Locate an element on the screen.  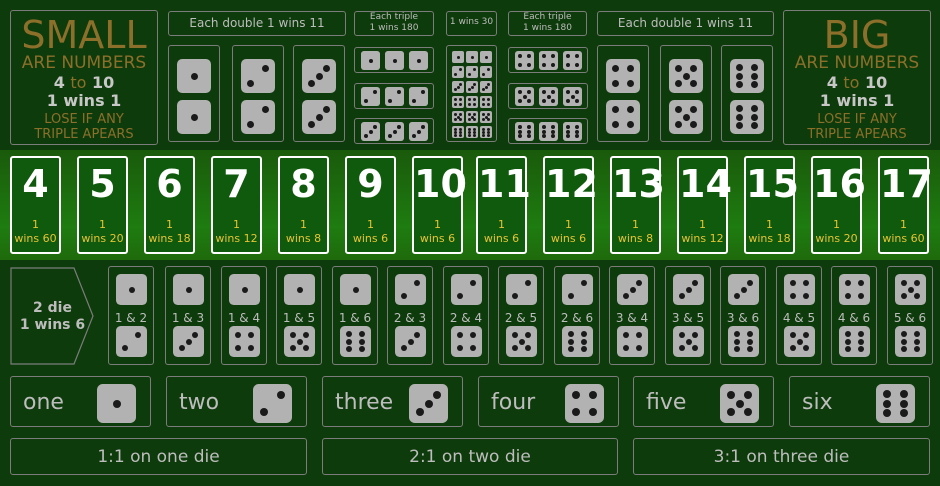
total-17-bet: 17 1 wins 60 is located at coordinates (905, 205).